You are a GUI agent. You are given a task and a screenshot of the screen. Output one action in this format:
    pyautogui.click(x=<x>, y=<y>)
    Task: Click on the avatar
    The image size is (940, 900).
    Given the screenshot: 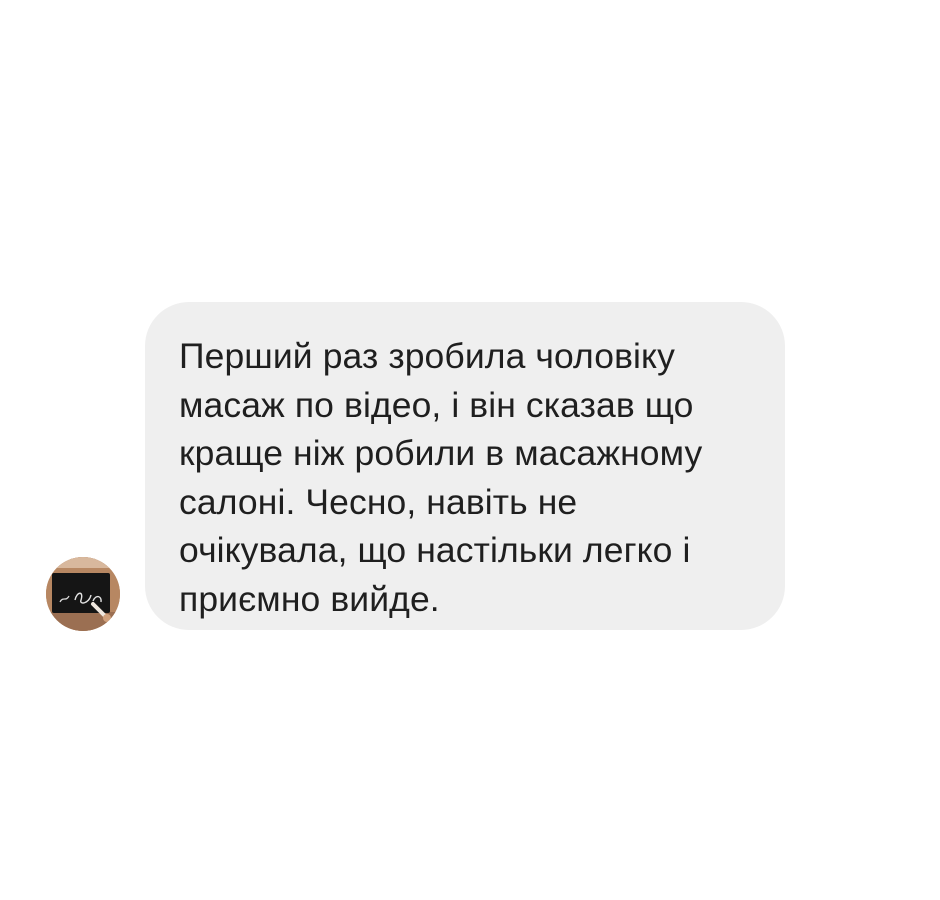 What is the action you would take?
    pyautogui.click(x=83, y=594)
    